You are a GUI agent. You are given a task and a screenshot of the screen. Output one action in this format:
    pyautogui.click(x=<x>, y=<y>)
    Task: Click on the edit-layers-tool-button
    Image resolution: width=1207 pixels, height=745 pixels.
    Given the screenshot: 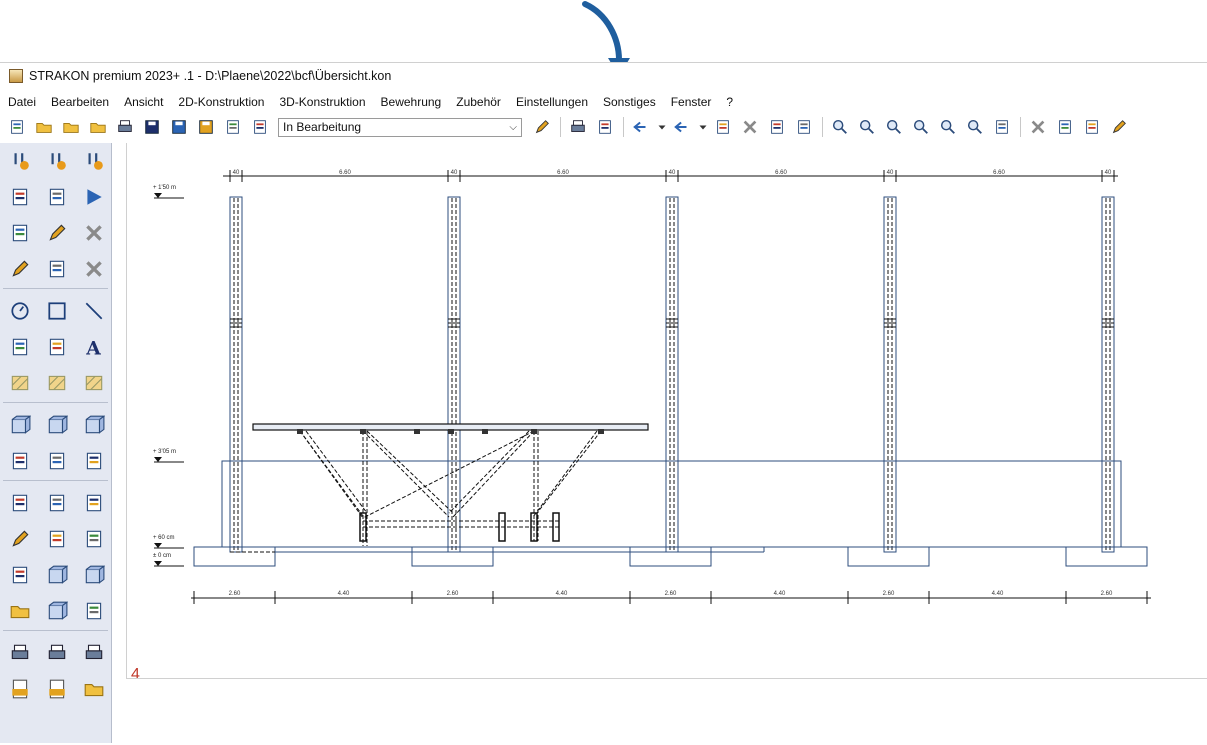 What is the action you would take?
    pyautogui.click(x=56, y=233)
    